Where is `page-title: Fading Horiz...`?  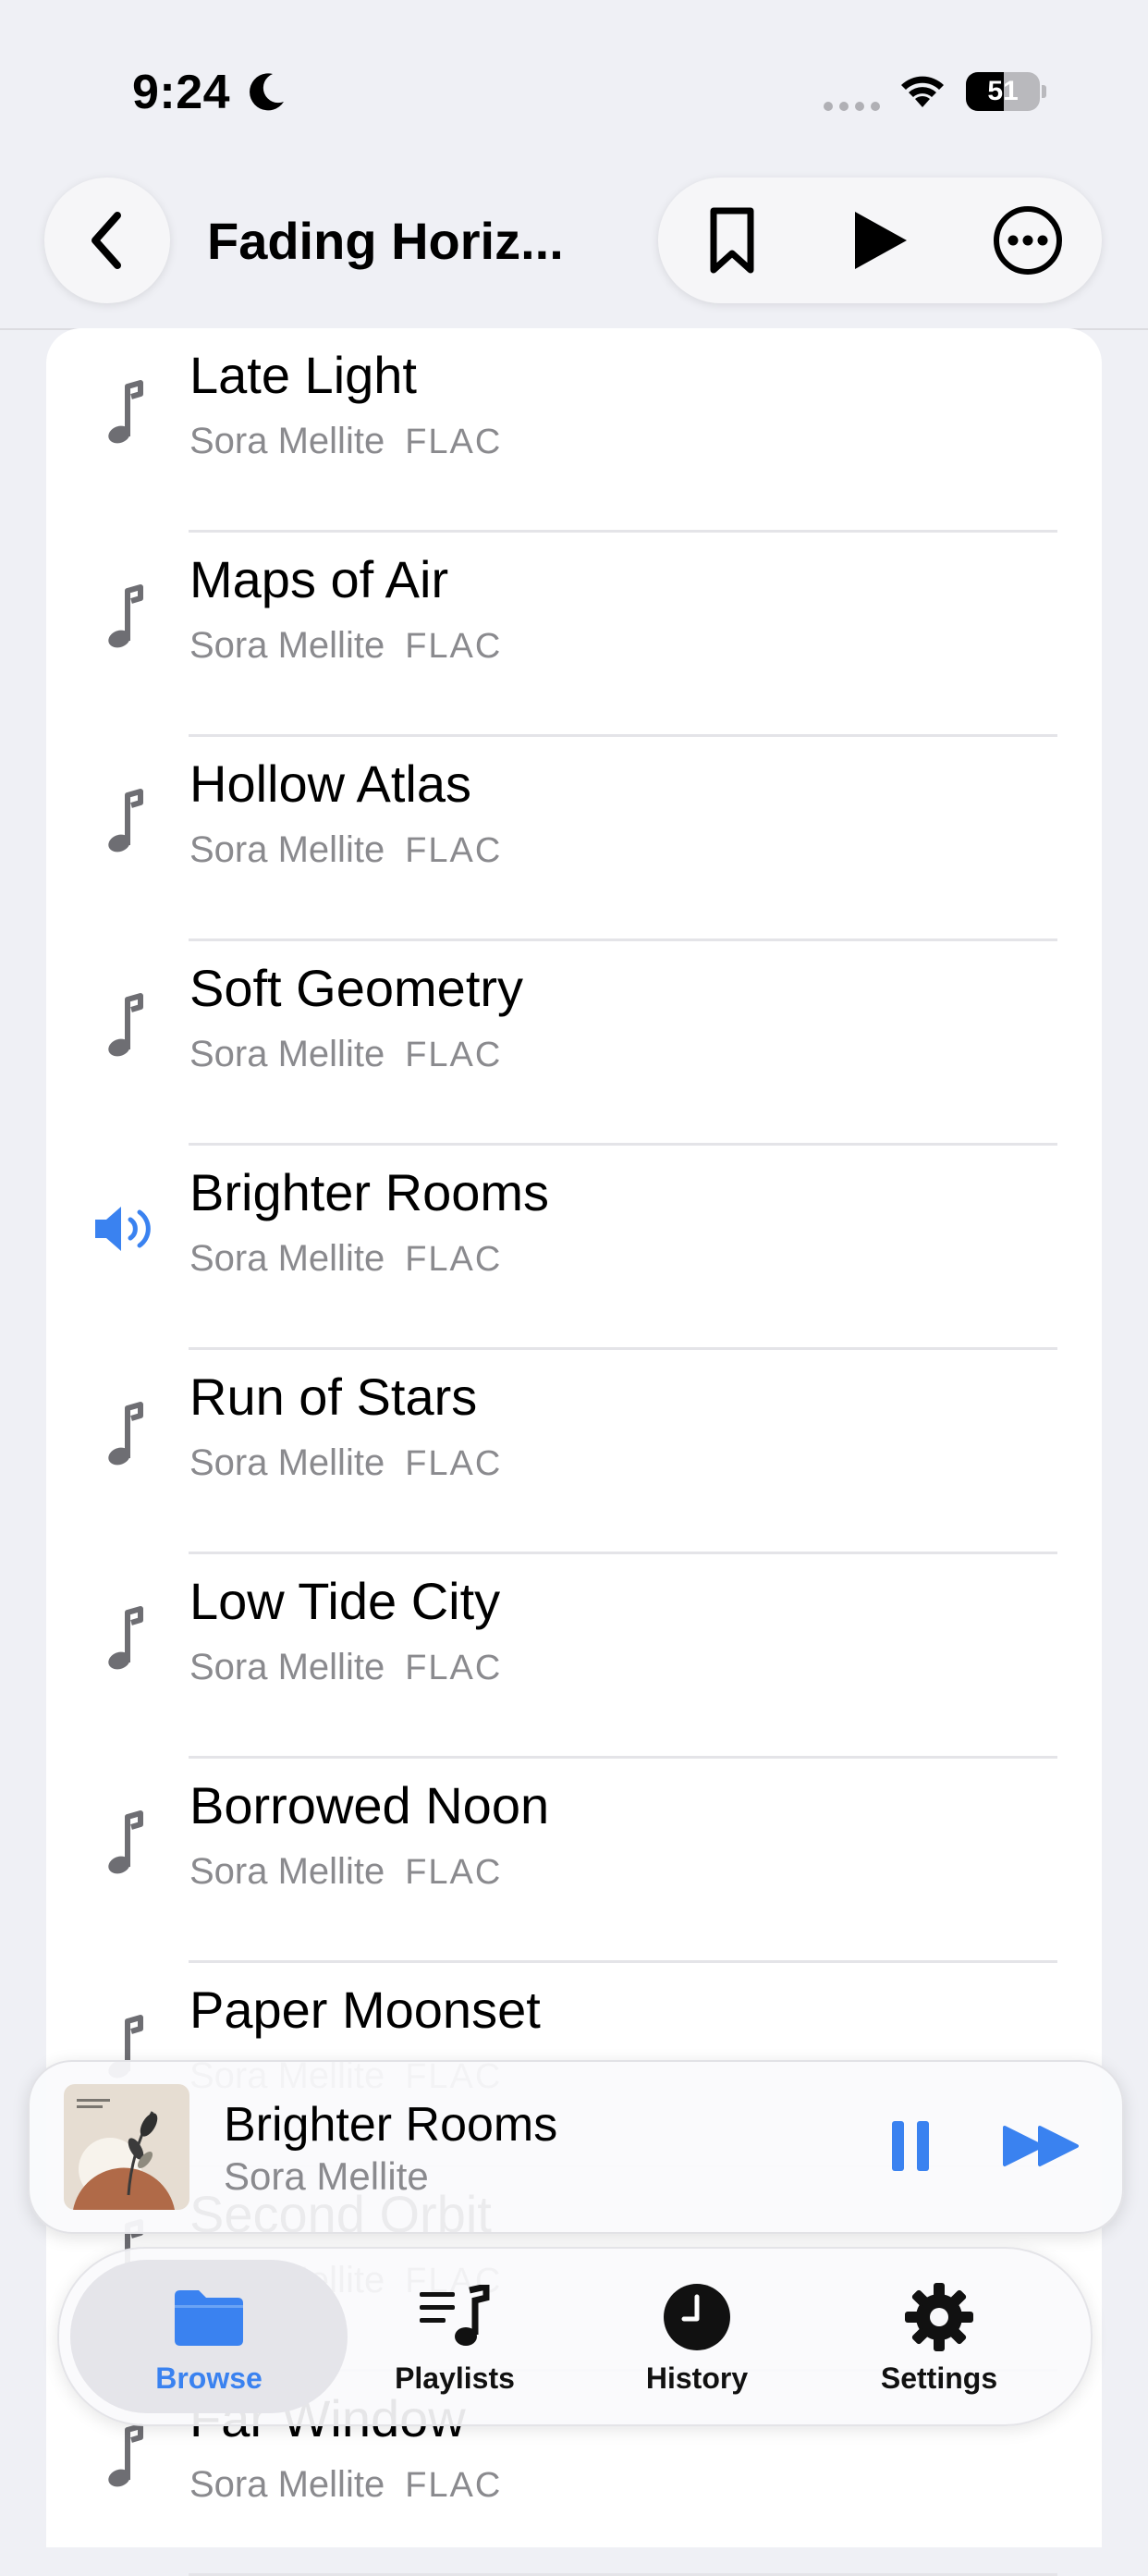 page-title: Fading Horiz... is located at coordinates (386, 241).